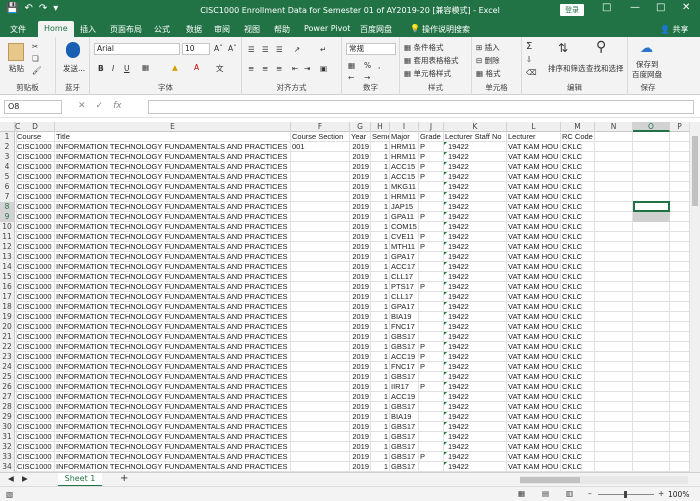  Describe the element at coordinates (360, 137) in the screenshot. I see `cell: Year` at that location.